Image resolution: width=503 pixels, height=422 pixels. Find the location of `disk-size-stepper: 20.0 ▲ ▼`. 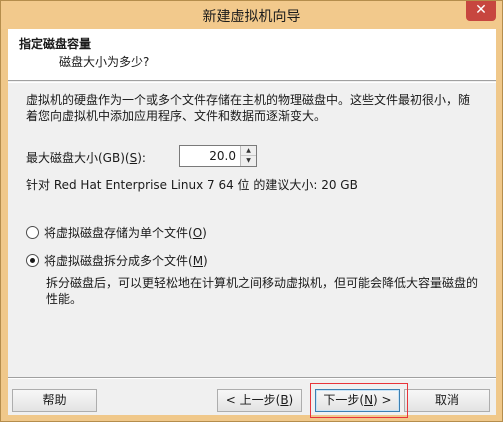

disk-size-stepper: 20.0 ▲ ▼ is located at coordinates (218, 156).